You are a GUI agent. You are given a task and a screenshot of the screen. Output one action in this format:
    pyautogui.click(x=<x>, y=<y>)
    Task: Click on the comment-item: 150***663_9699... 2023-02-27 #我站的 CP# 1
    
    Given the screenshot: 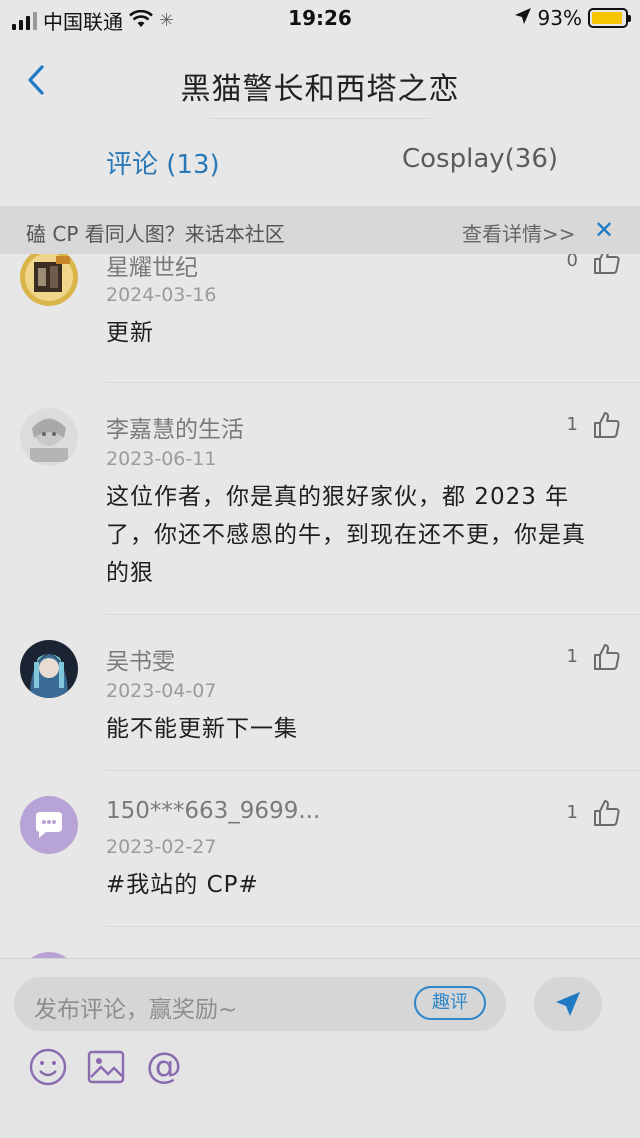 What is the action you would take?
    pyautogui.click(x=320, y=850)
    